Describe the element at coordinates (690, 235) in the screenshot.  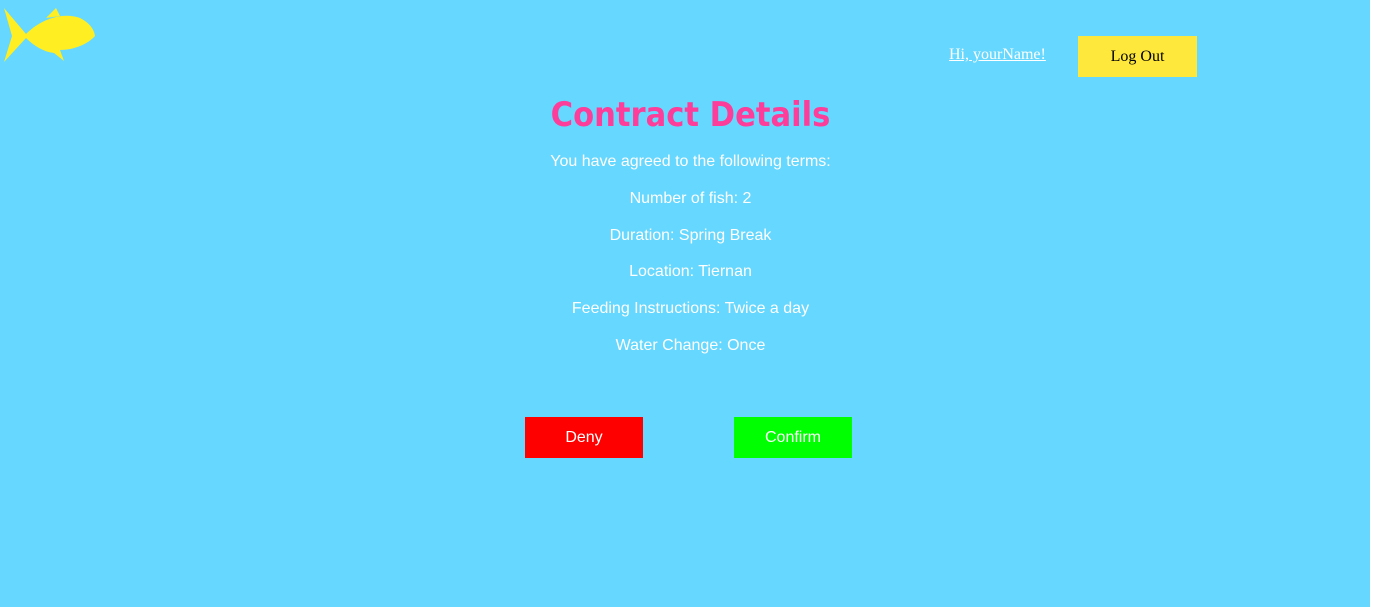
I see `term-duration: Duration: Spring Break` at that location.